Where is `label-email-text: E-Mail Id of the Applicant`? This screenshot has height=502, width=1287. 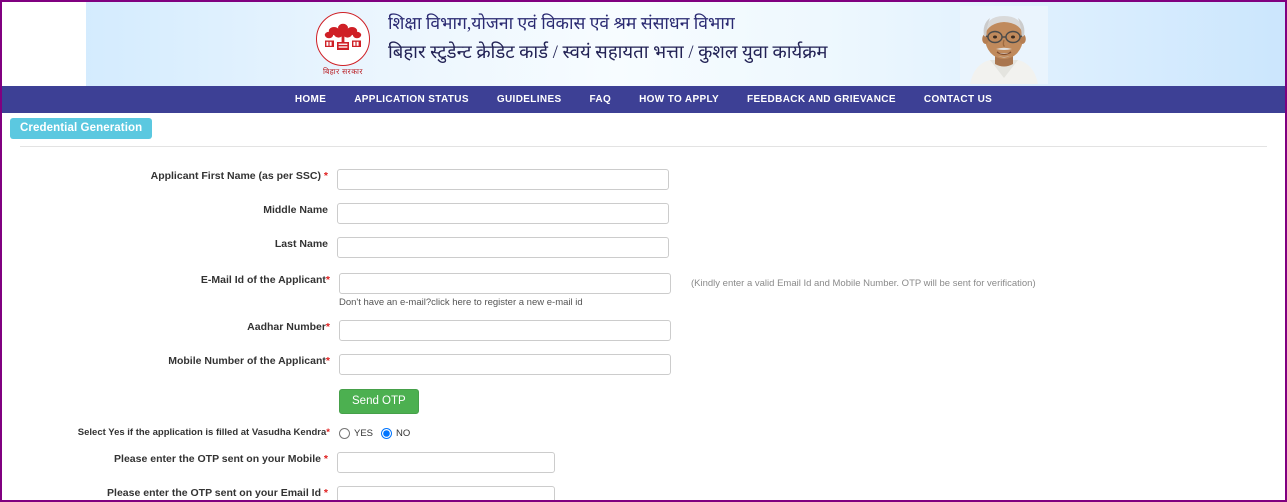 label-email-text: E-Mail Id of the Applicant is located at coordinates (263, 280).